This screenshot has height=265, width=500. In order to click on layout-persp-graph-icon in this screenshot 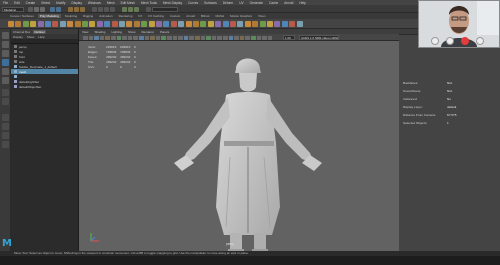, I will do `click(5, 126)`.